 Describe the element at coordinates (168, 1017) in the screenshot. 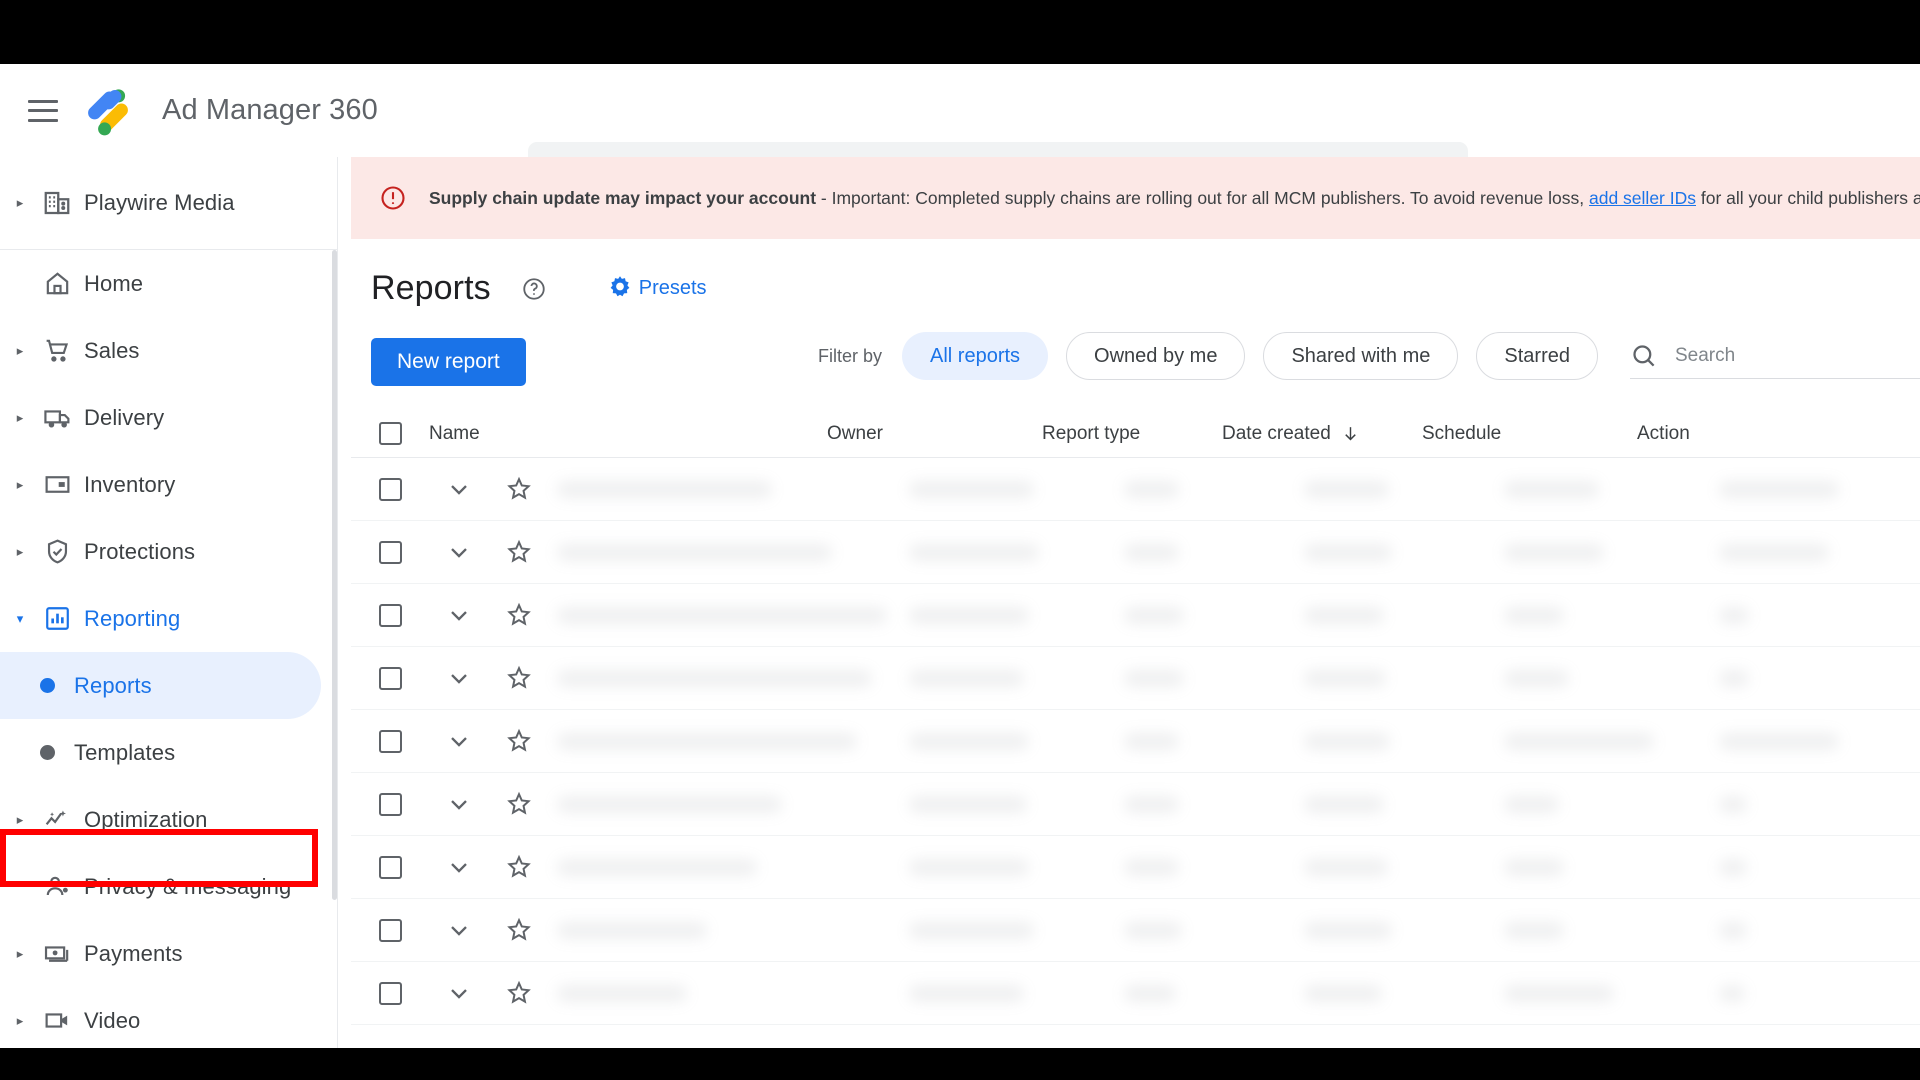

I see `sidebar-item-video: ▸ Video` at that location.